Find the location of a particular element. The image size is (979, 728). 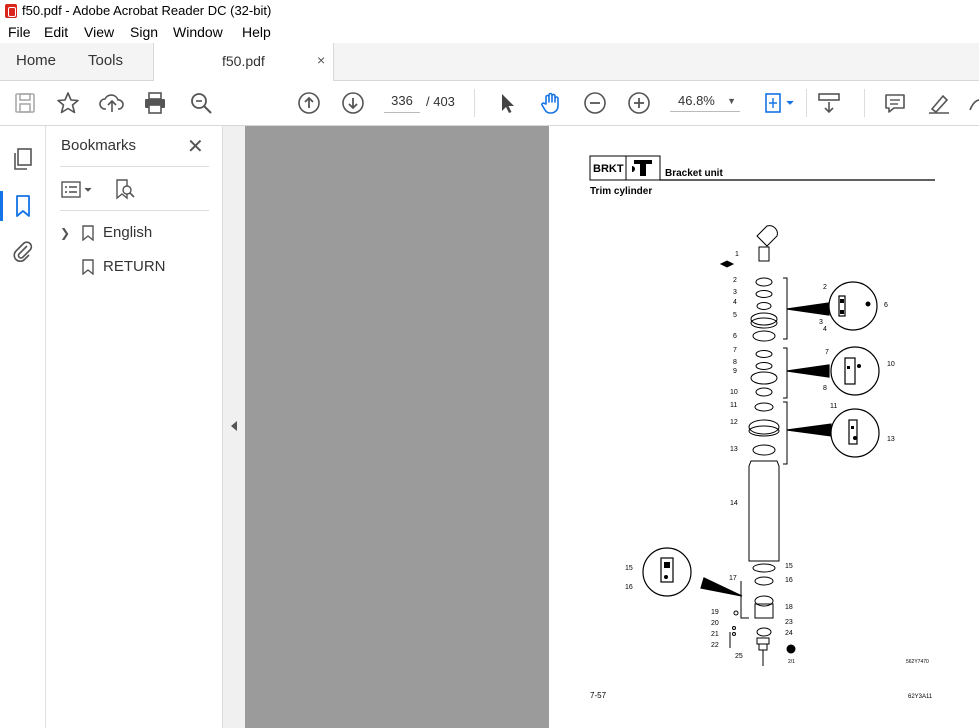

svg-text: 15 is located at coordinates (789, 566).